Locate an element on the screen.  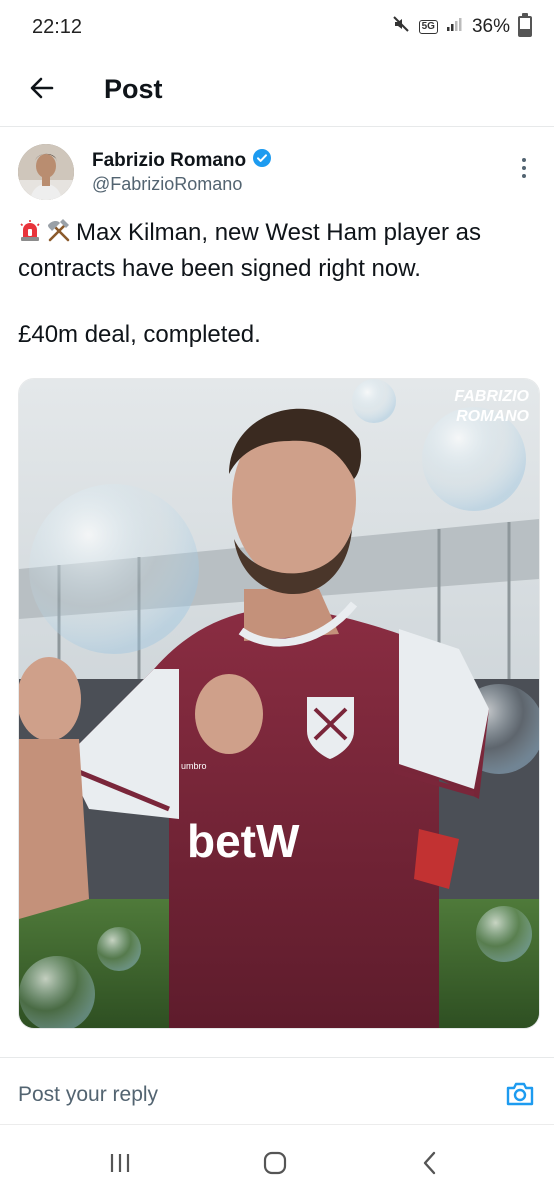
system-nav-bar is located at coordinates (277, 1162).